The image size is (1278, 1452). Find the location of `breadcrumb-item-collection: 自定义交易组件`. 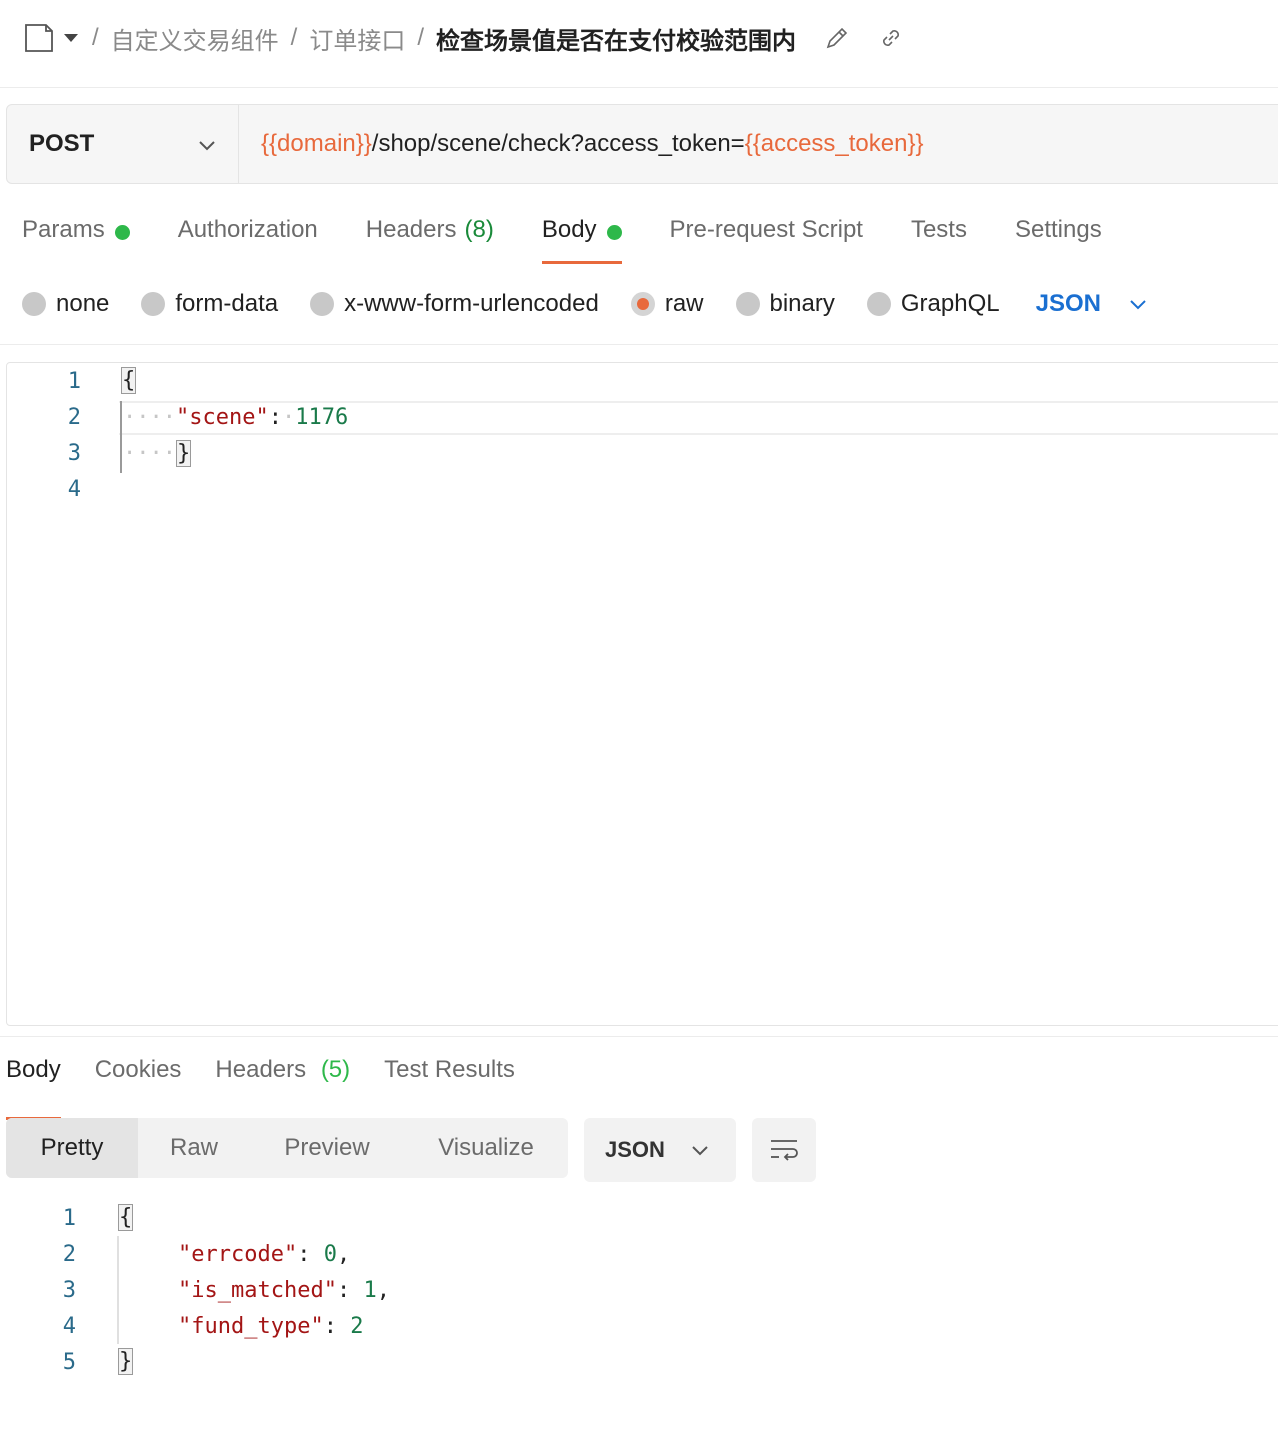

breadcrumb-item-collection: 自定义交易组件 is located at coordinates (195, 38).